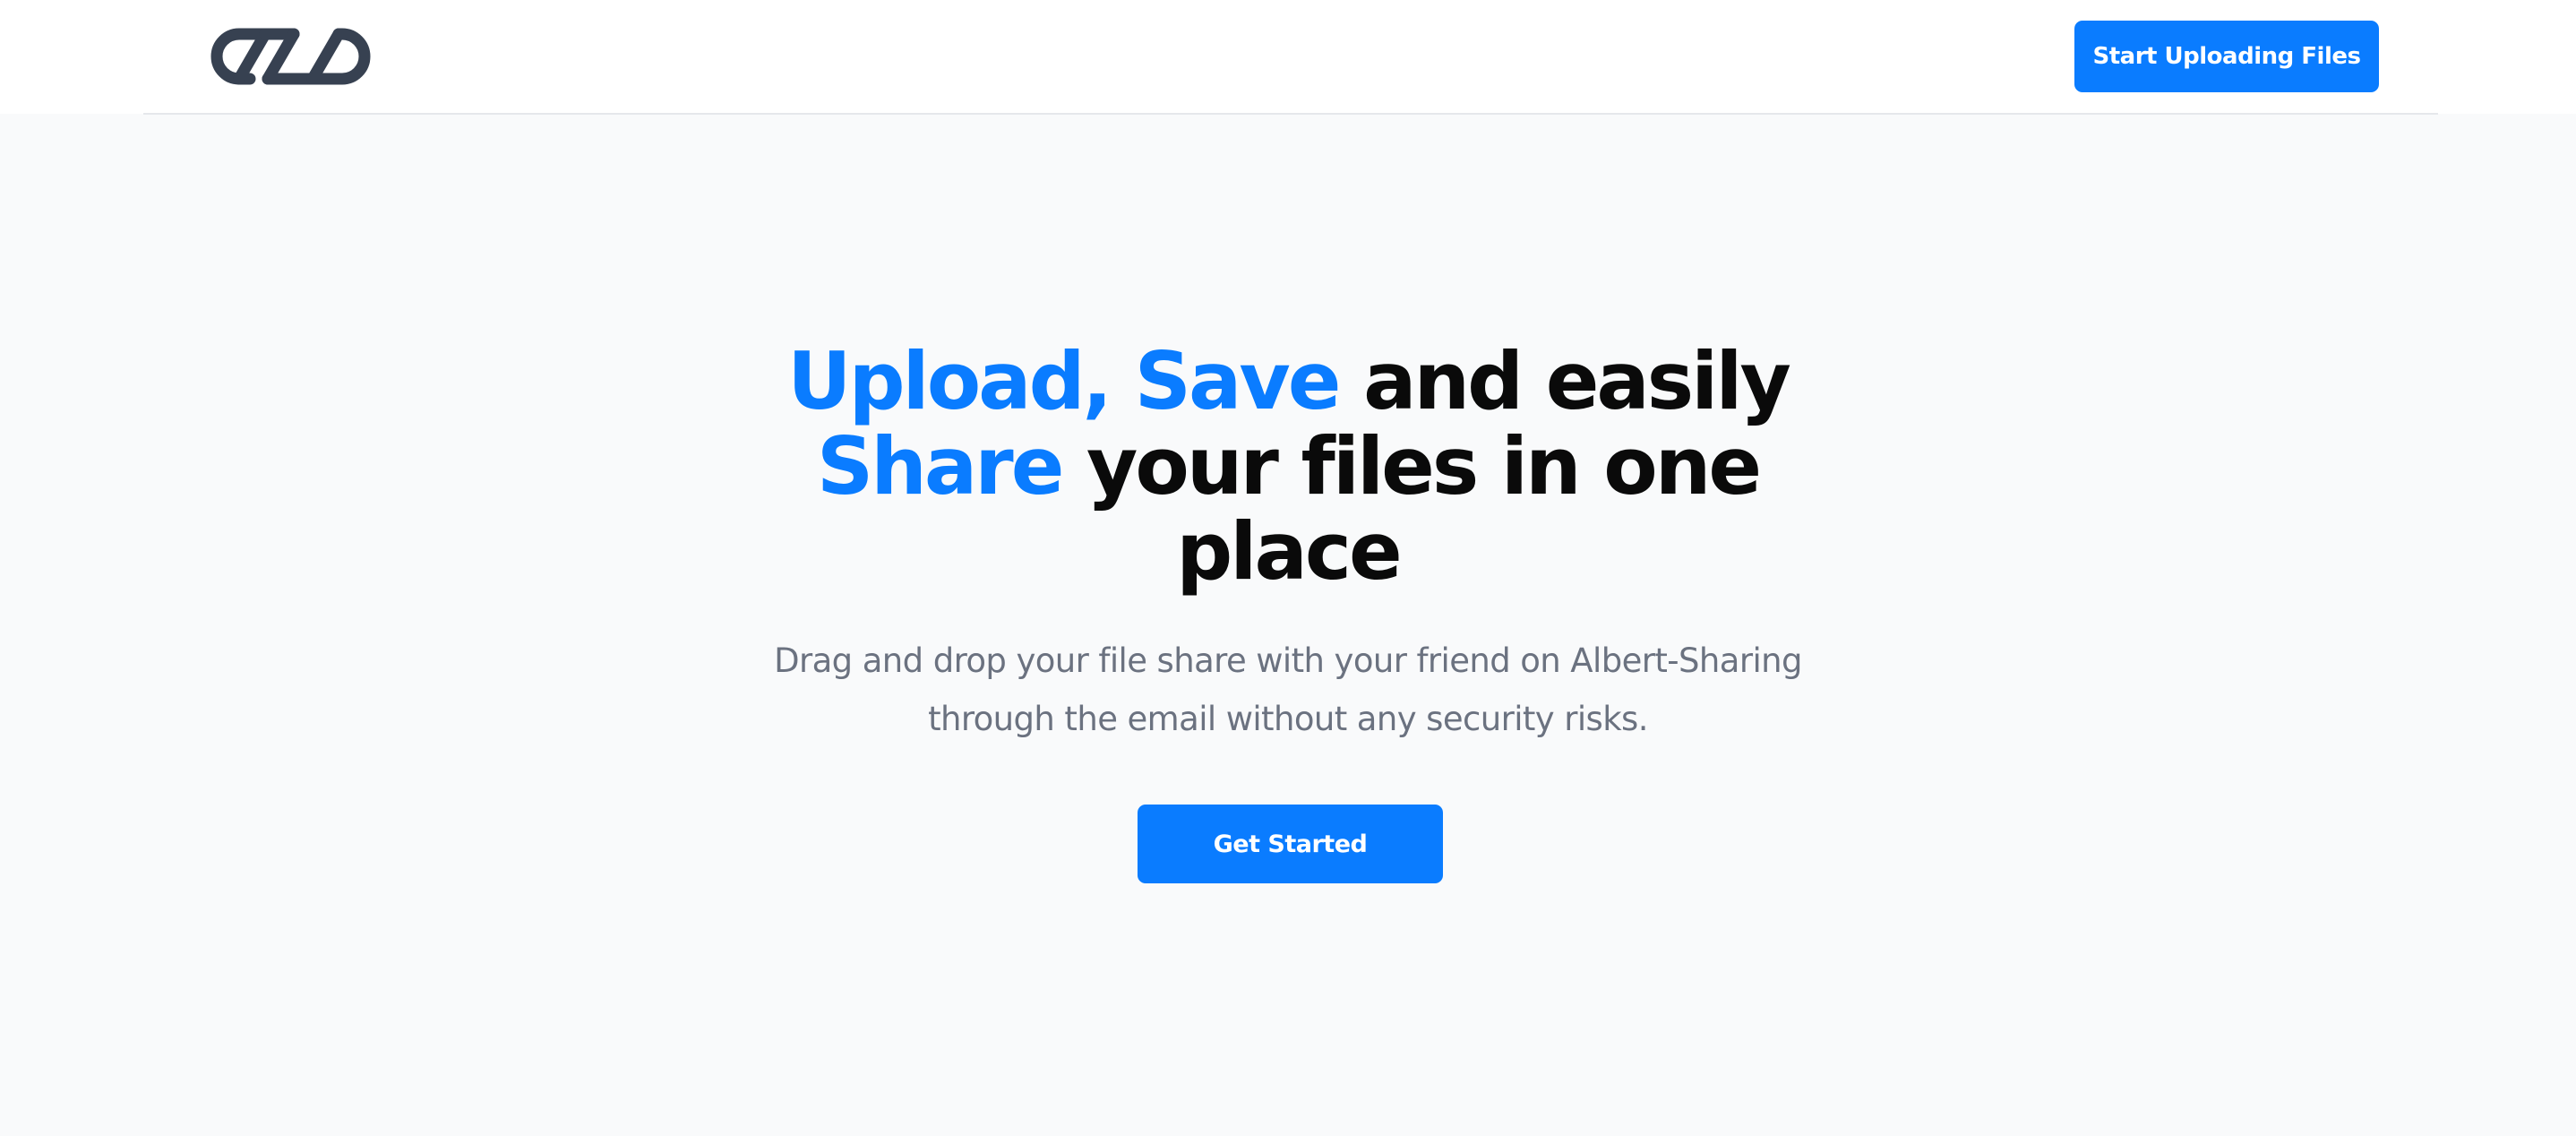  I want to click on get-started-button: Get Started, so click(1290, 844).